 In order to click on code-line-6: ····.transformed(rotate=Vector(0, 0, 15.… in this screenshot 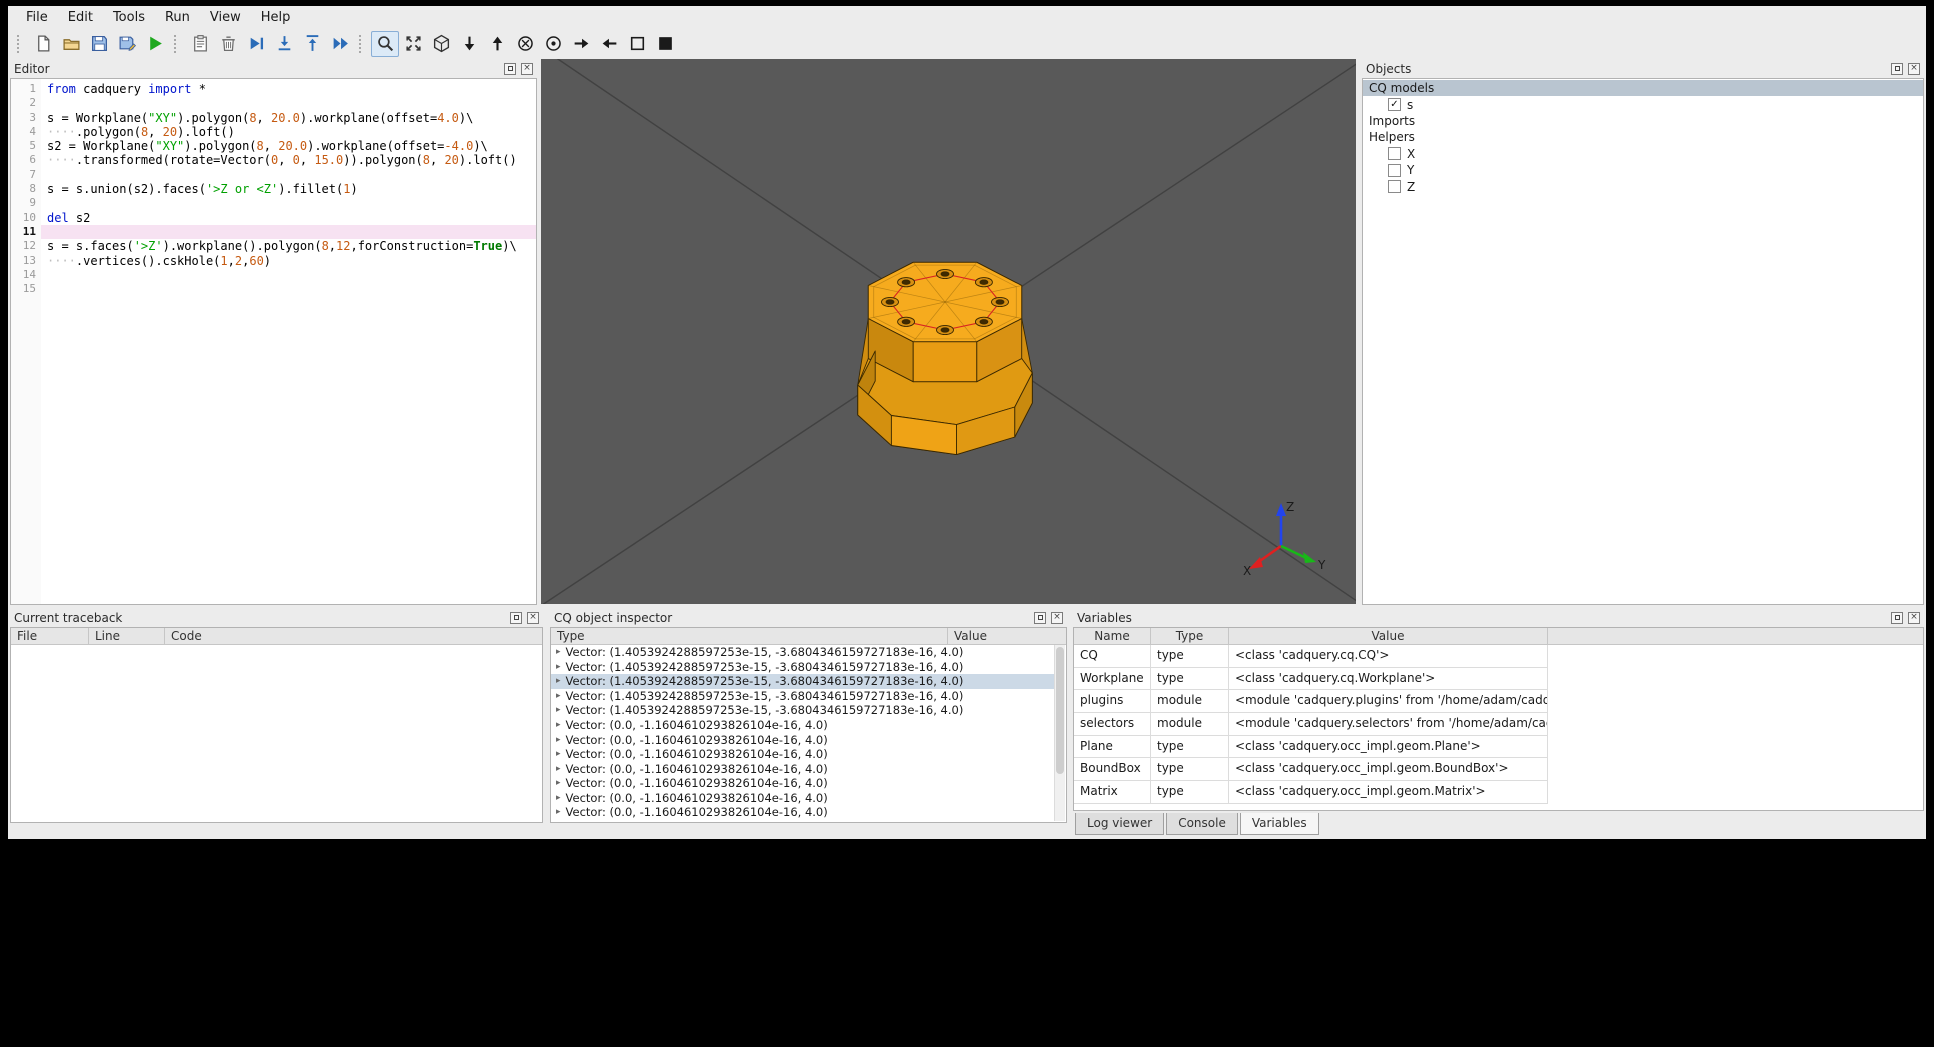, I will do `click(288, 160)`.